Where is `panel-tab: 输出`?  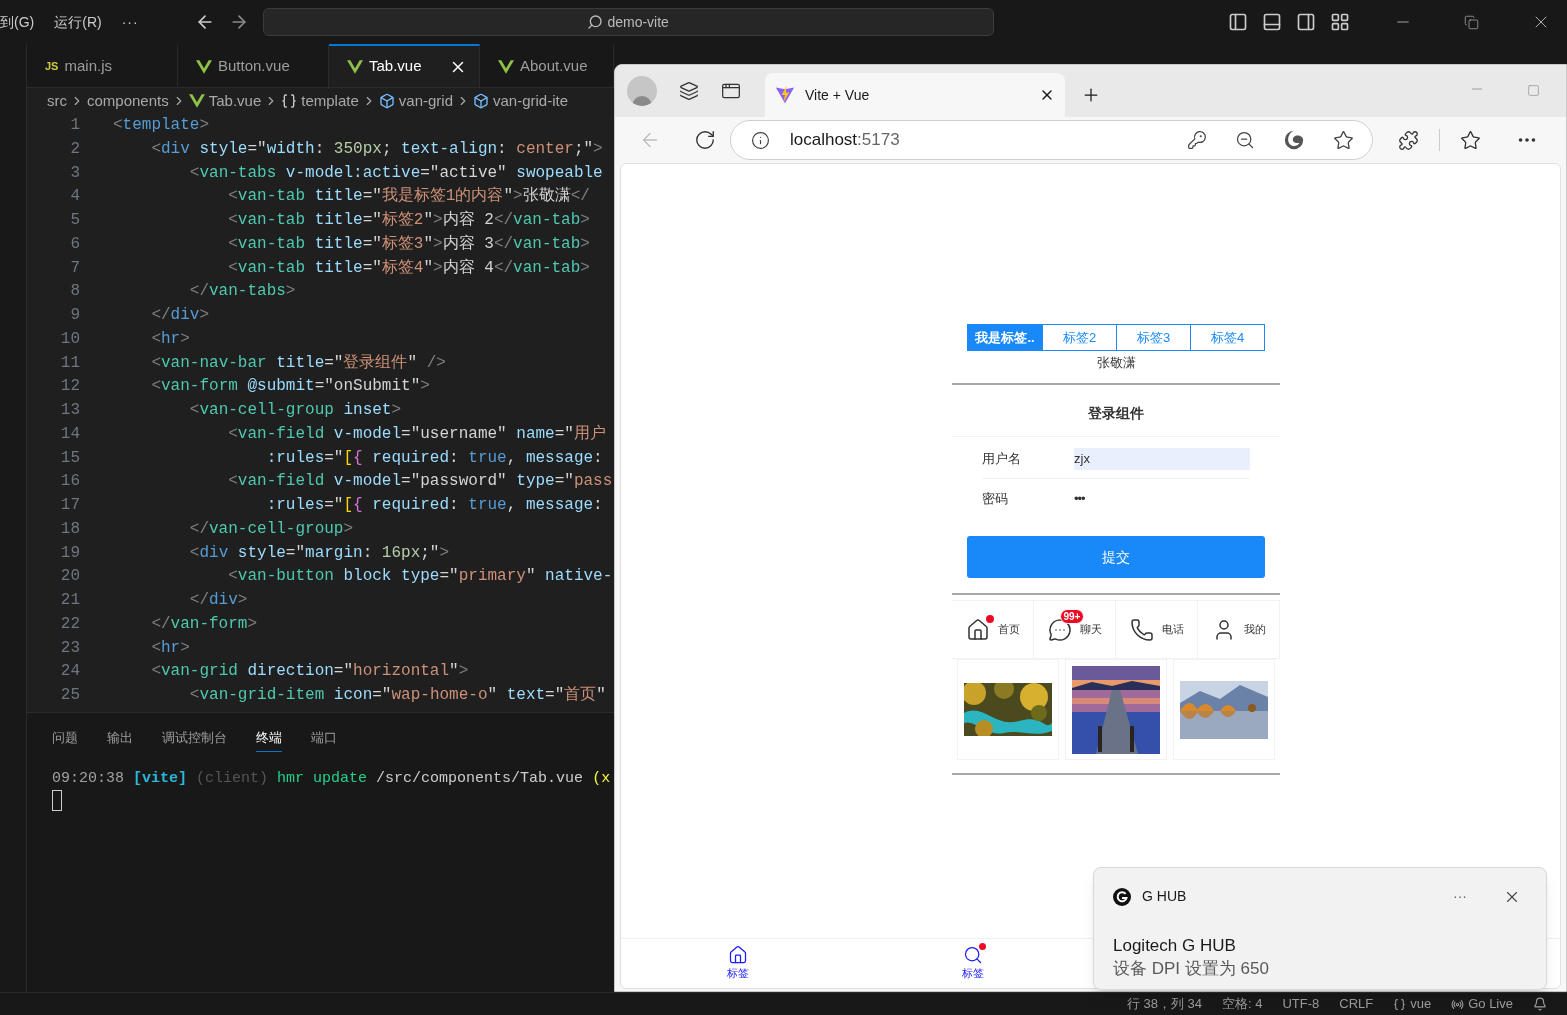
panel-tab: 输出 is located at coordinates (120, 740).